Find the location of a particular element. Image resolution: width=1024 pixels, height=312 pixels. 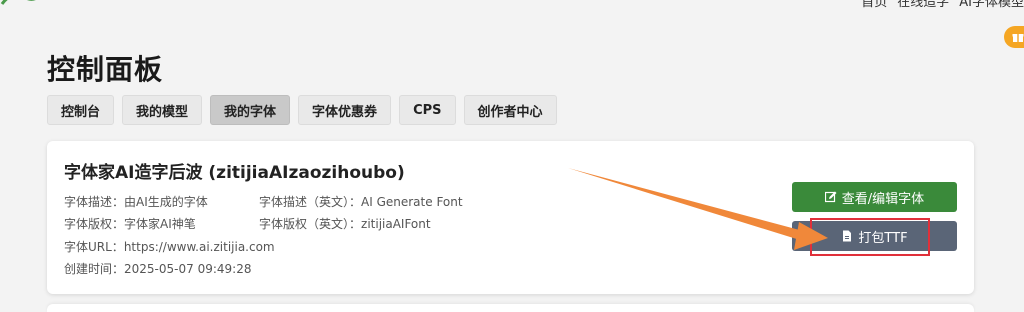

top-nav: 首页 在线造字 AI字体模型 is located at coordinates (942, 5).